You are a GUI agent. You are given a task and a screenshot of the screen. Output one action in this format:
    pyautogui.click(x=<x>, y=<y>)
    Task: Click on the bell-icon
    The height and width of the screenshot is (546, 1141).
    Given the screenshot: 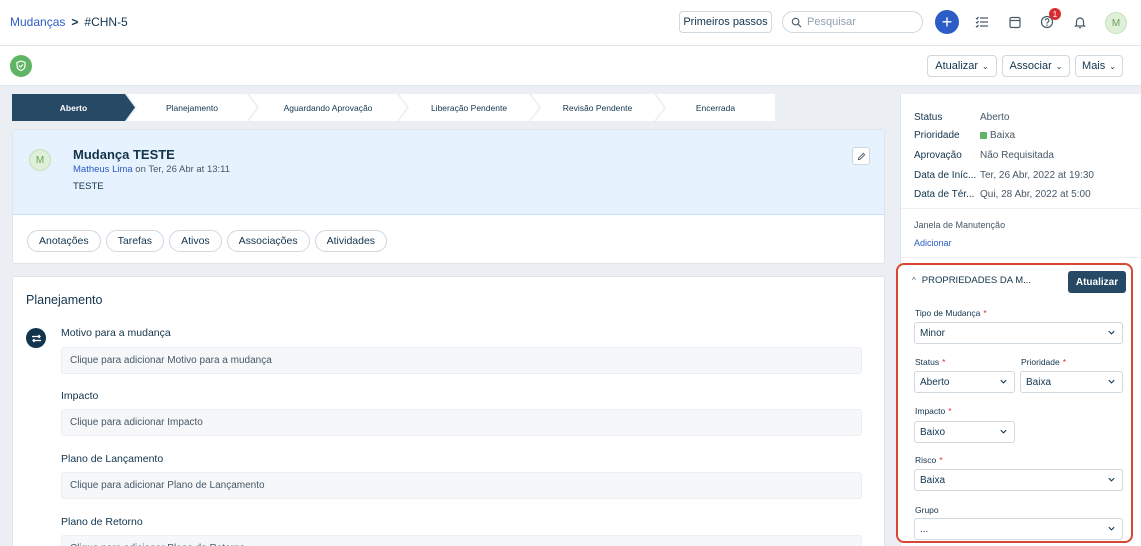 What is the action you would take?
    pyautogui.click(x=1080, y=22)
    